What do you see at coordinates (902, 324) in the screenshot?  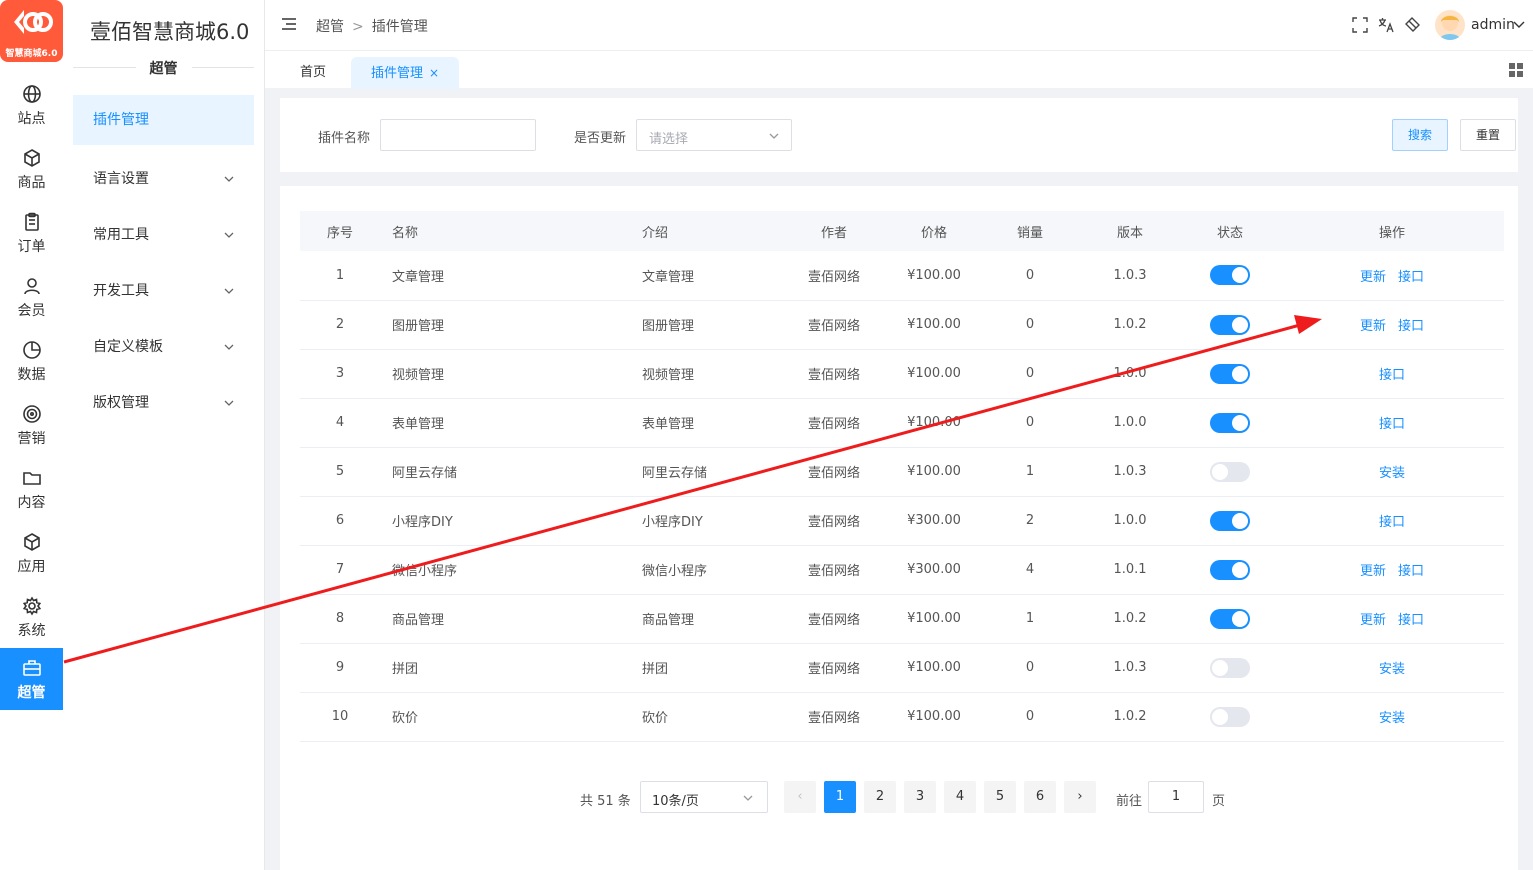 I see `table-row: 2 图册管理 图册管理 壹佰网络 ¥100.00 0 1.0.2 更新 接口` at bounding box center [902, 324].